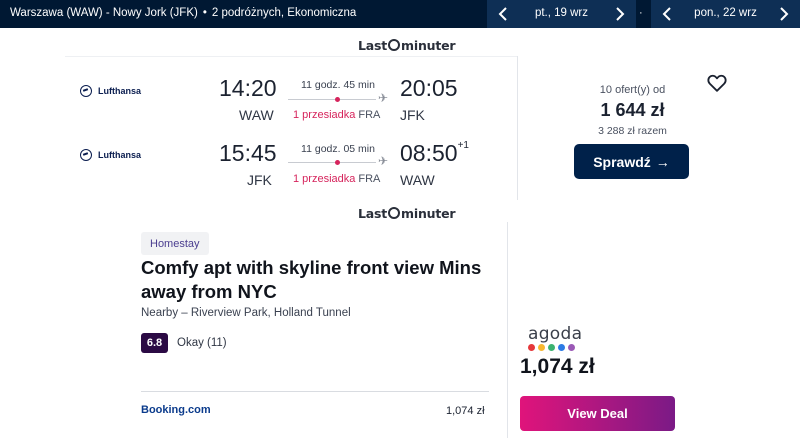 The height and width of the screenshot is (438, 800). Describe the element at coordinates (632, 110) in the screenshot. I see `flight-price: 1 644 zł` at that location.